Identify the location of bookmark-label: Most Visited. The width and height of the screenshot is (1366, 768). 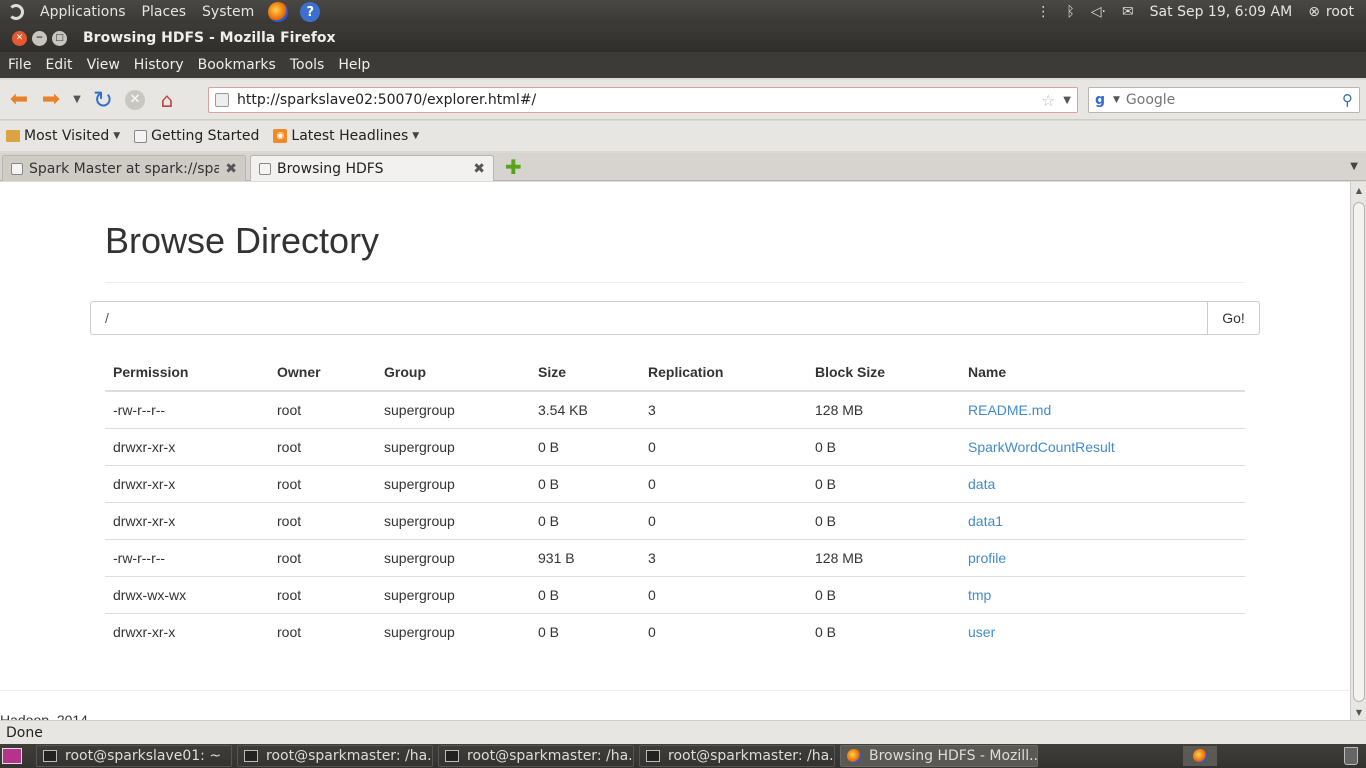
(67, 136).